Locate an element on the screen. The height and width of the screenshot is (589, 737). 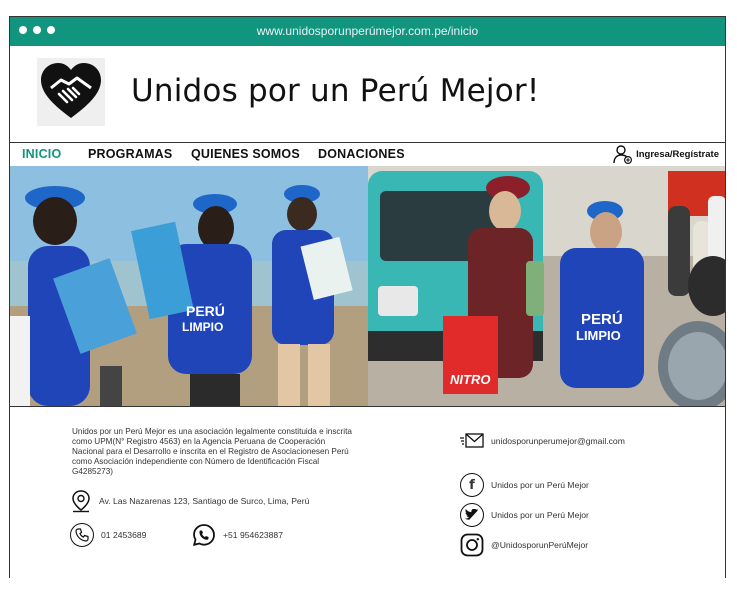
address-bar: www.unidosporunperúmejor.com.pe/inicio is located at coordinates (367, 31).